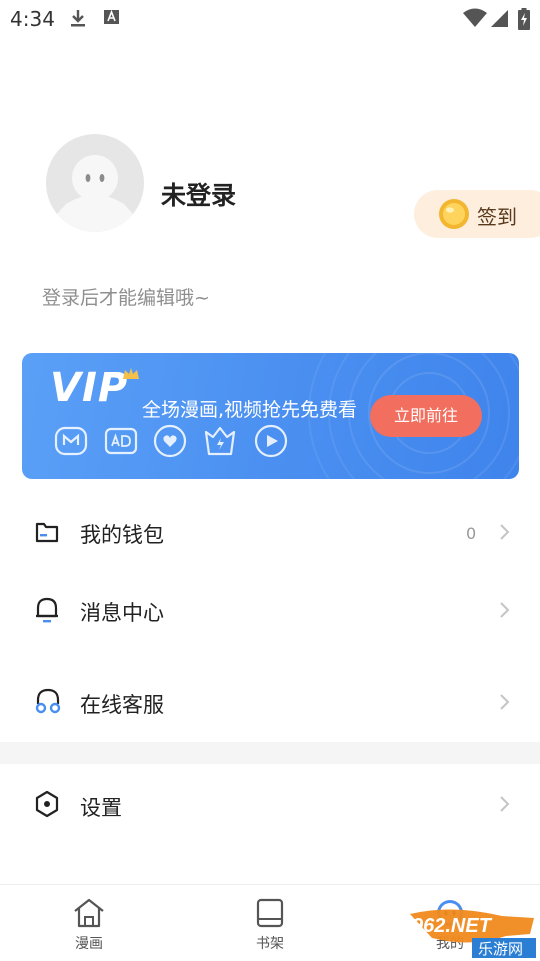 The height and width of the screenshot is (961, 540). Describe the element at coordinates (121, 441) in the screenshot. I see `ad-free-icon` at that location.